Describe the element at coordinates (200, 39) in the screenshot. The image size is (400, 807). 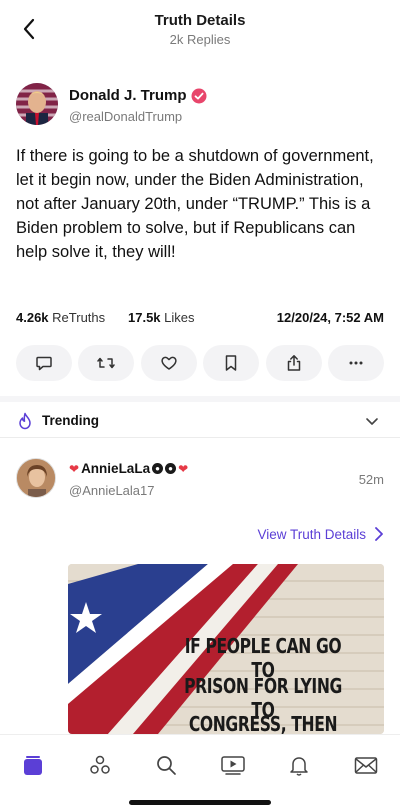
I see `reply-count: 2k Replies` at that location.